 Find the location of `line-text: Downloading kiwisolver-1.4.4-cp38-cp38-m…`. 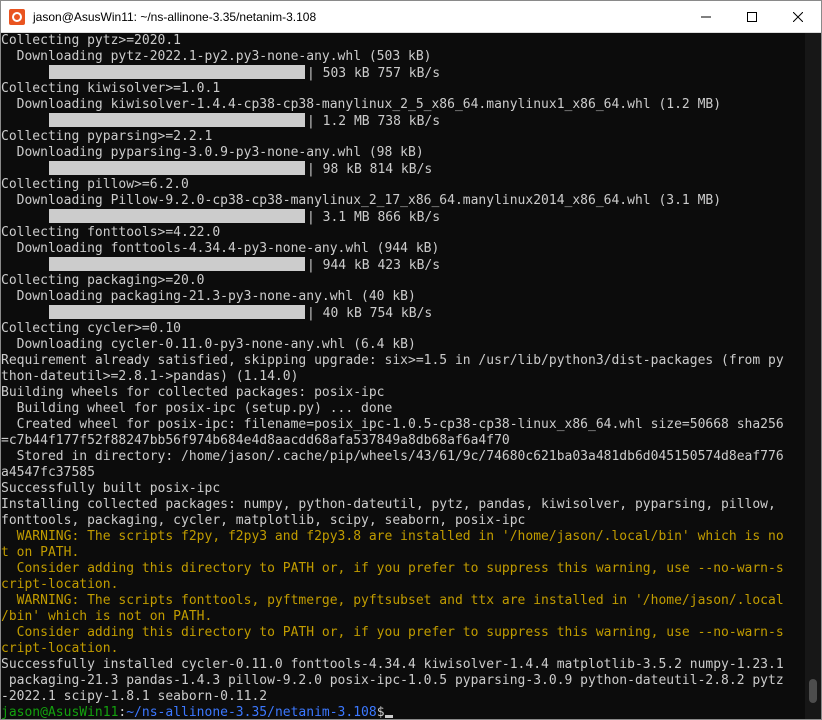

line-text: Downloading kiwisolver-1.4.4-cp38-cp38-m… is located at coordinates (361, 104).